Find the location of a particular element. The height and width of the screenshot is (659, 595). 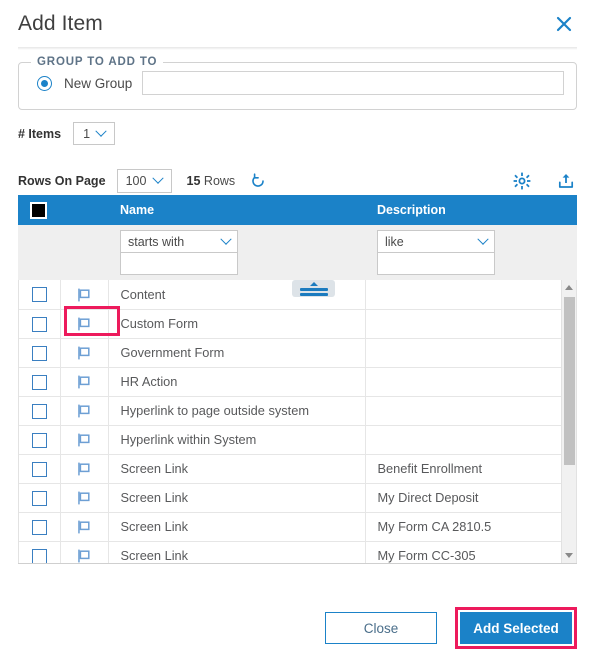

table-row: Custom Form is located at coordinates (297, 324).